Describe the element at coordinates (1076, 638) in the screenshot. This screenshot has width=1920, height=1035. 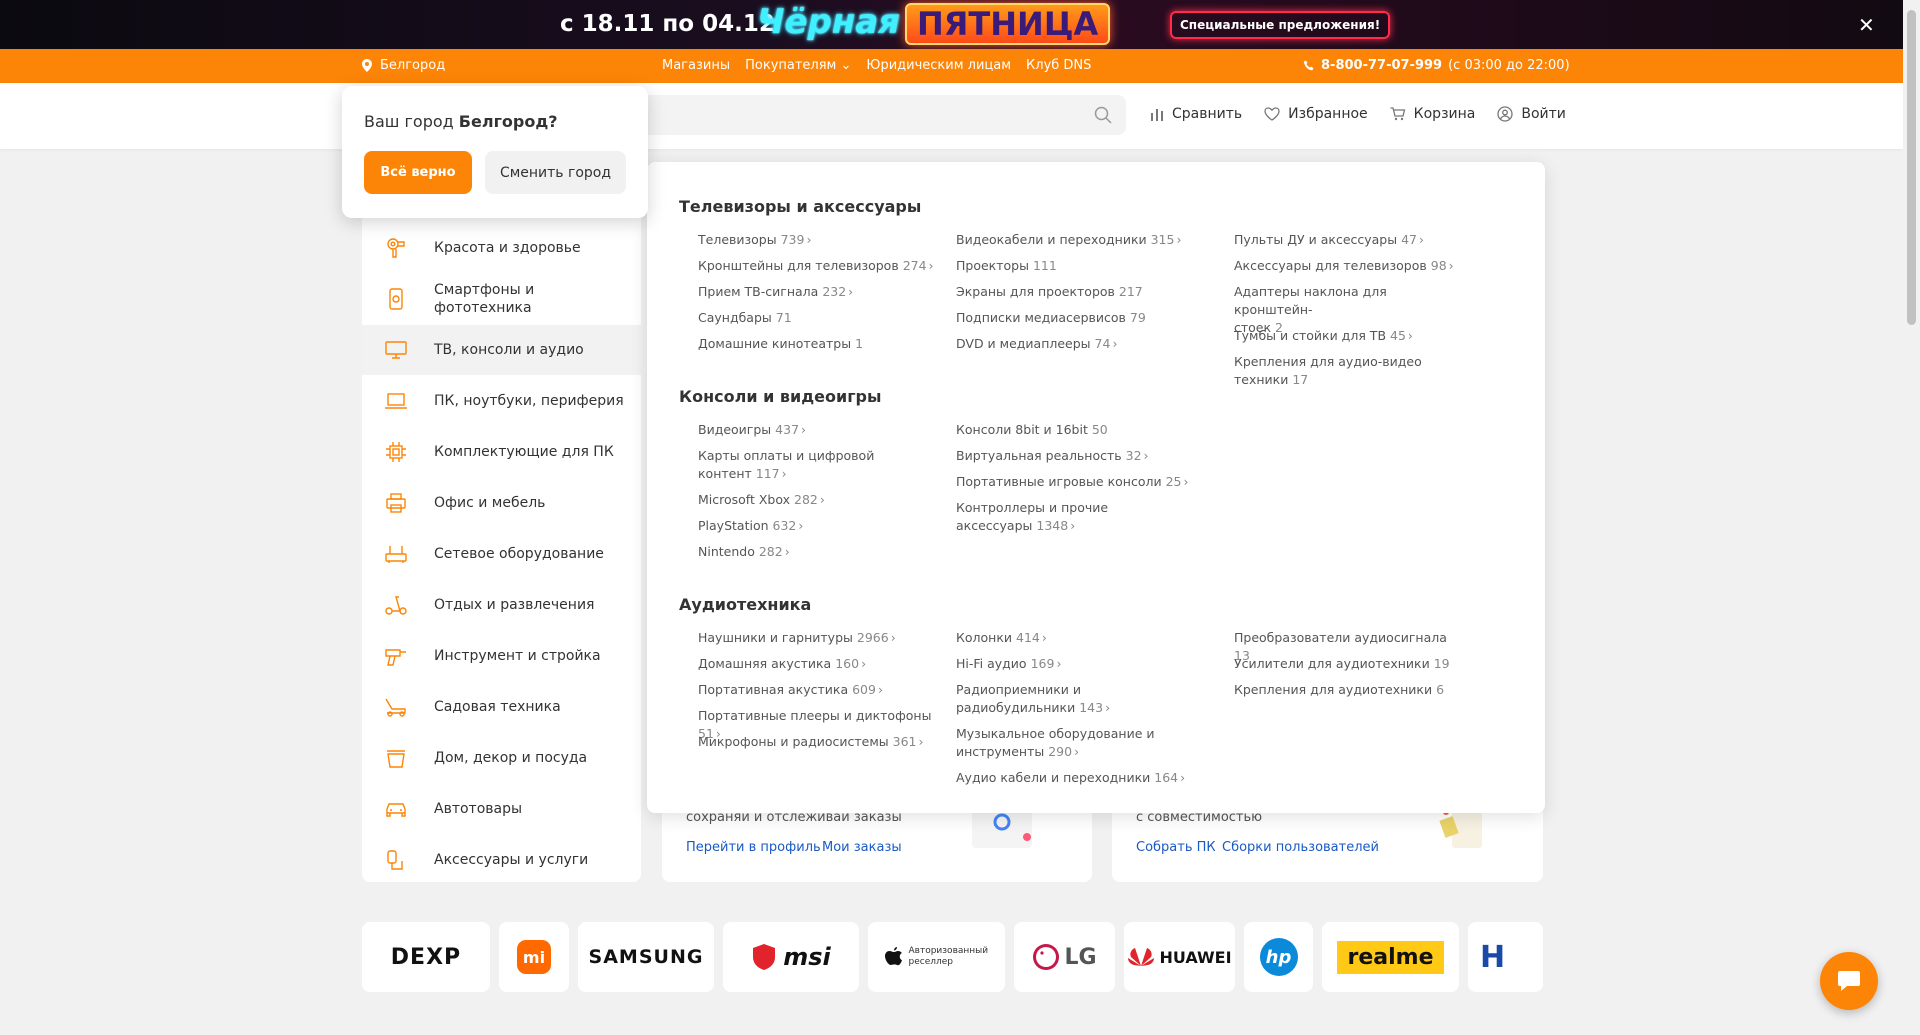
I see `submenu-link: Колонки 414 ›` at that location.